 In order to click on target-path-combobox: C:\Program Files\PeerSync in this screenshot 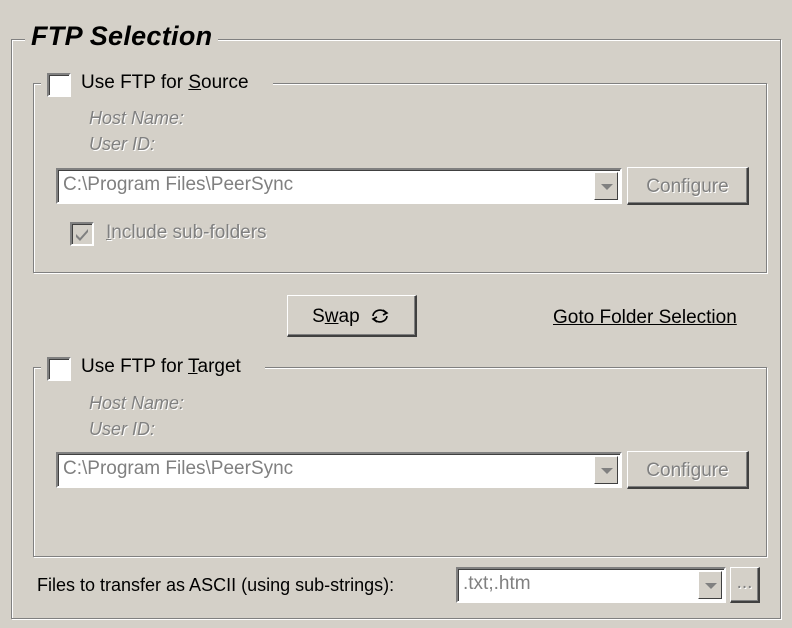, I will do `click(339, 470)`.